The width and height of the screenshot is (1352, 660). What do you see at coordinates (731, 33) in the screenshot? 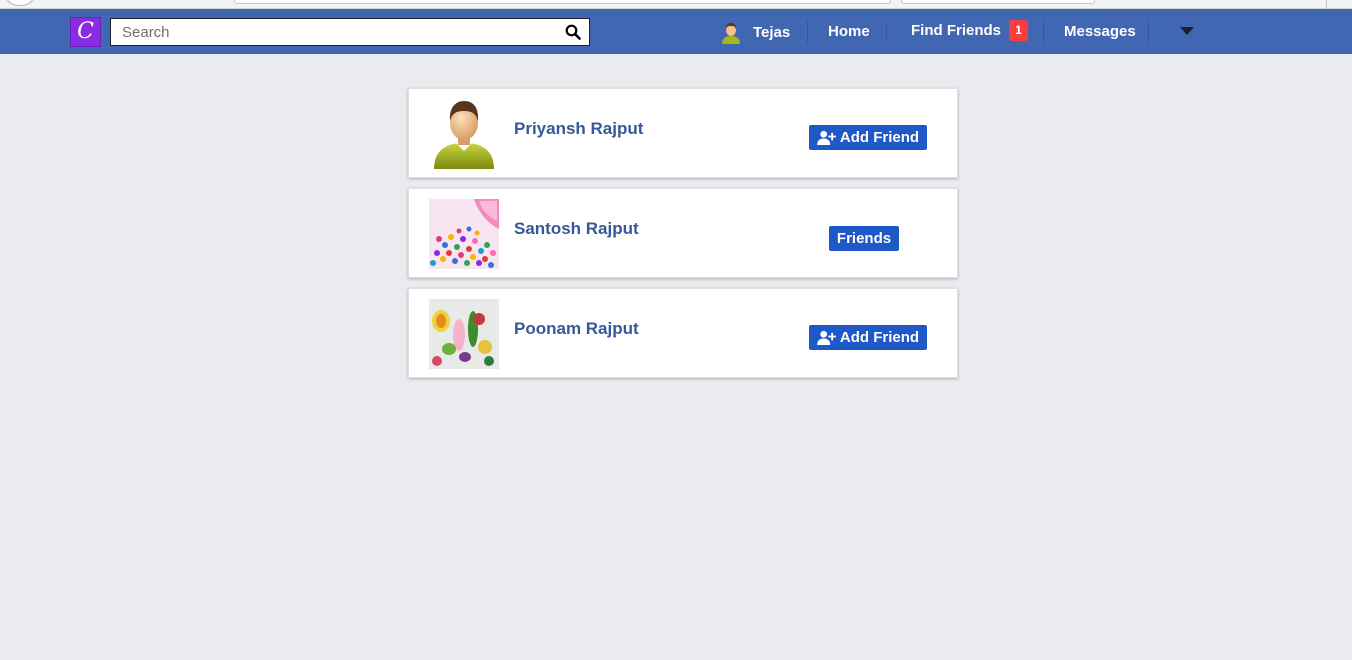
I see `user-avatar-icon` at bounding box center [731, 33].